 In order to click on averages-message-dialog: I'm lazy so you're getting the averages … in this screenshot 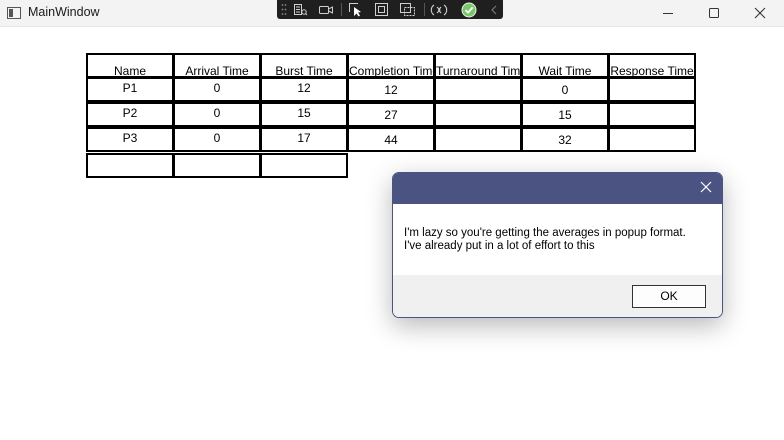, I will do `click(557, 245)`.